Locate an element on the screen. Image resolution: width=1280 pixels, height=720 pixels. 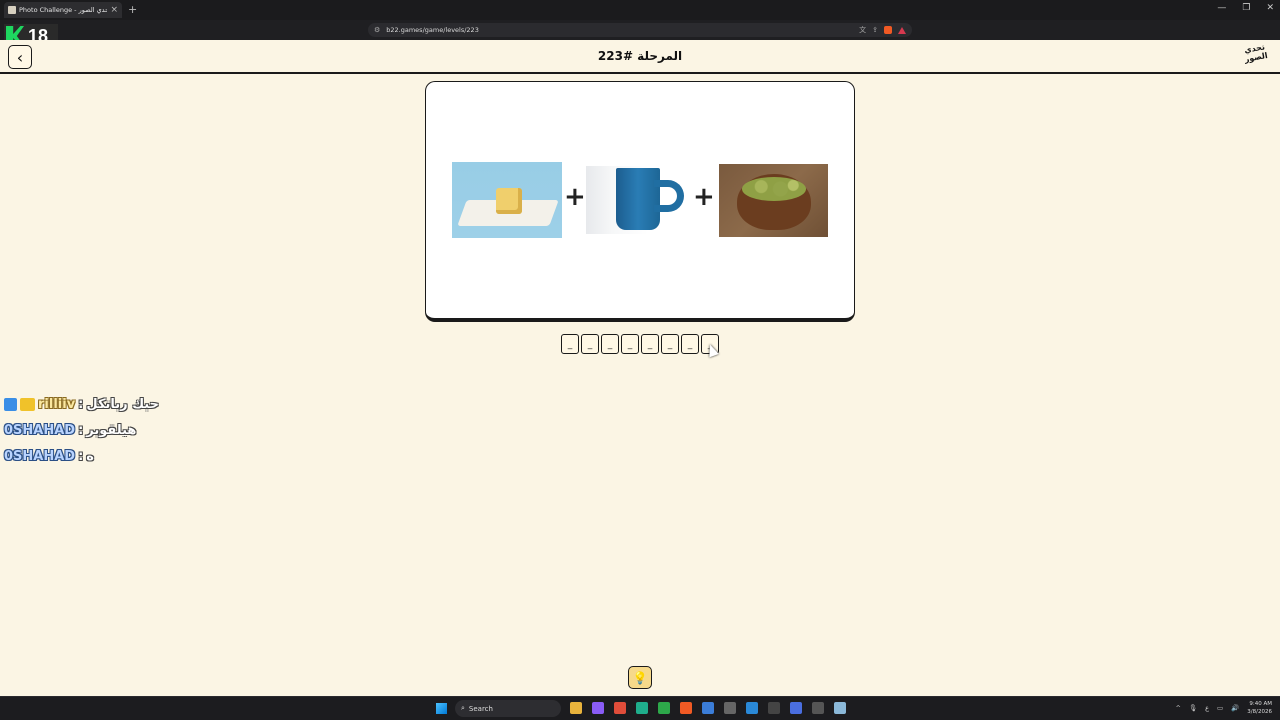
taskbar: ⌕ Search ^ 🎙 ع ▭ 🔊 9:40 AM 3/8/2026 is located at coordinates (640, 708).